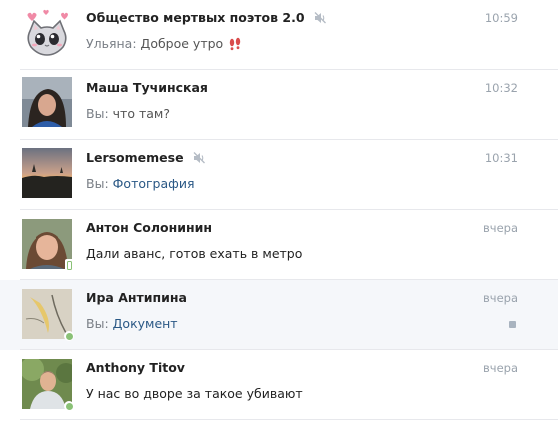  I want to click on dialog-name: Anthony Titov, so click(135, 367).